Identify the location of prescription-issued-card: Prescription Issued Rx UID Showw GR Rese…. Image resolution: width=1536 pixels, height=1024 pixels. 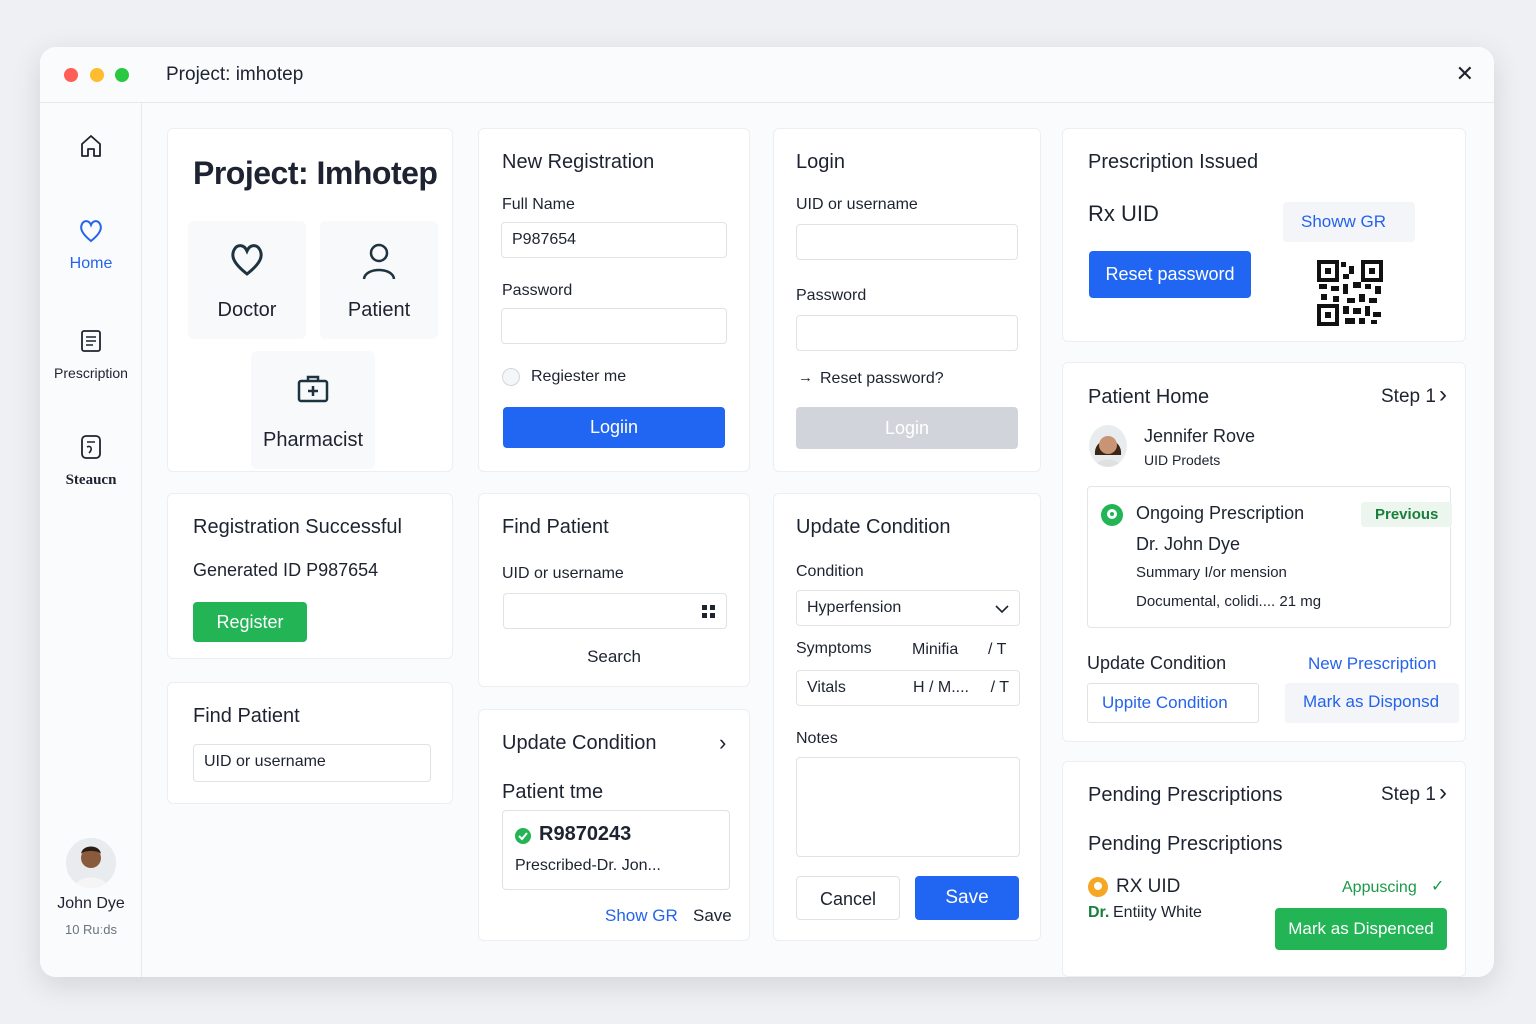
(1264, 235).